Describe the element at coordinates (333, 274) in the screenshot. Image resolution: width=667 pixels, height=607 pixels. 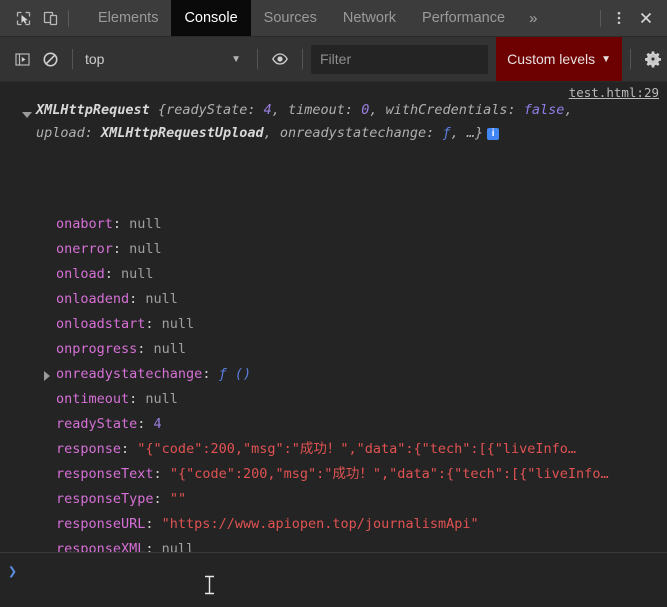
I see `table-row: onload: null` at that location.